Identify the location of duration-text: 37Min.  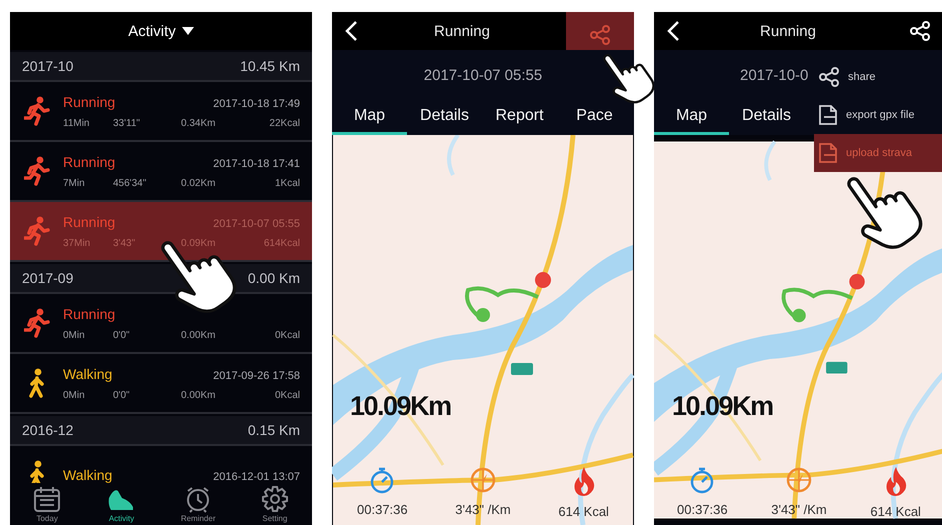
(77, 243).